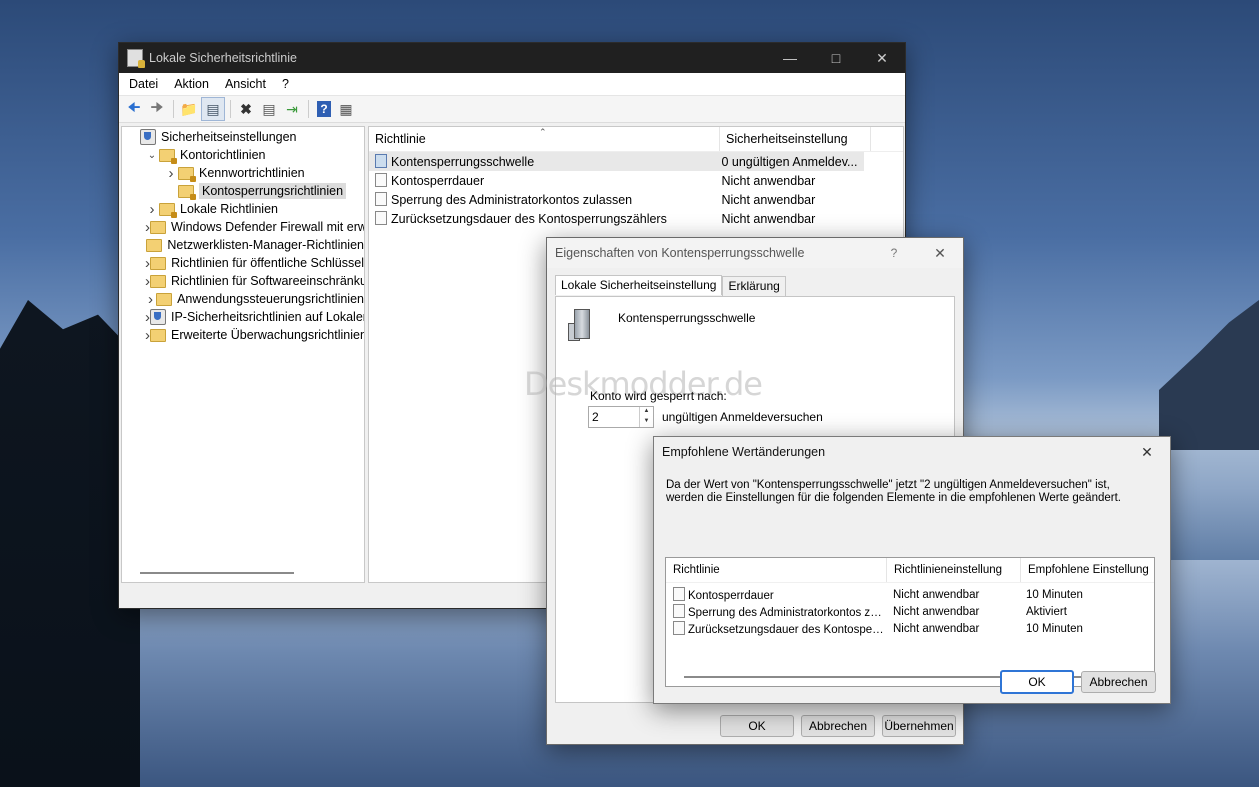 This screenshot has width=1259, height=787. I want to click on spin-up-icon: ▲, so click(646, 412).